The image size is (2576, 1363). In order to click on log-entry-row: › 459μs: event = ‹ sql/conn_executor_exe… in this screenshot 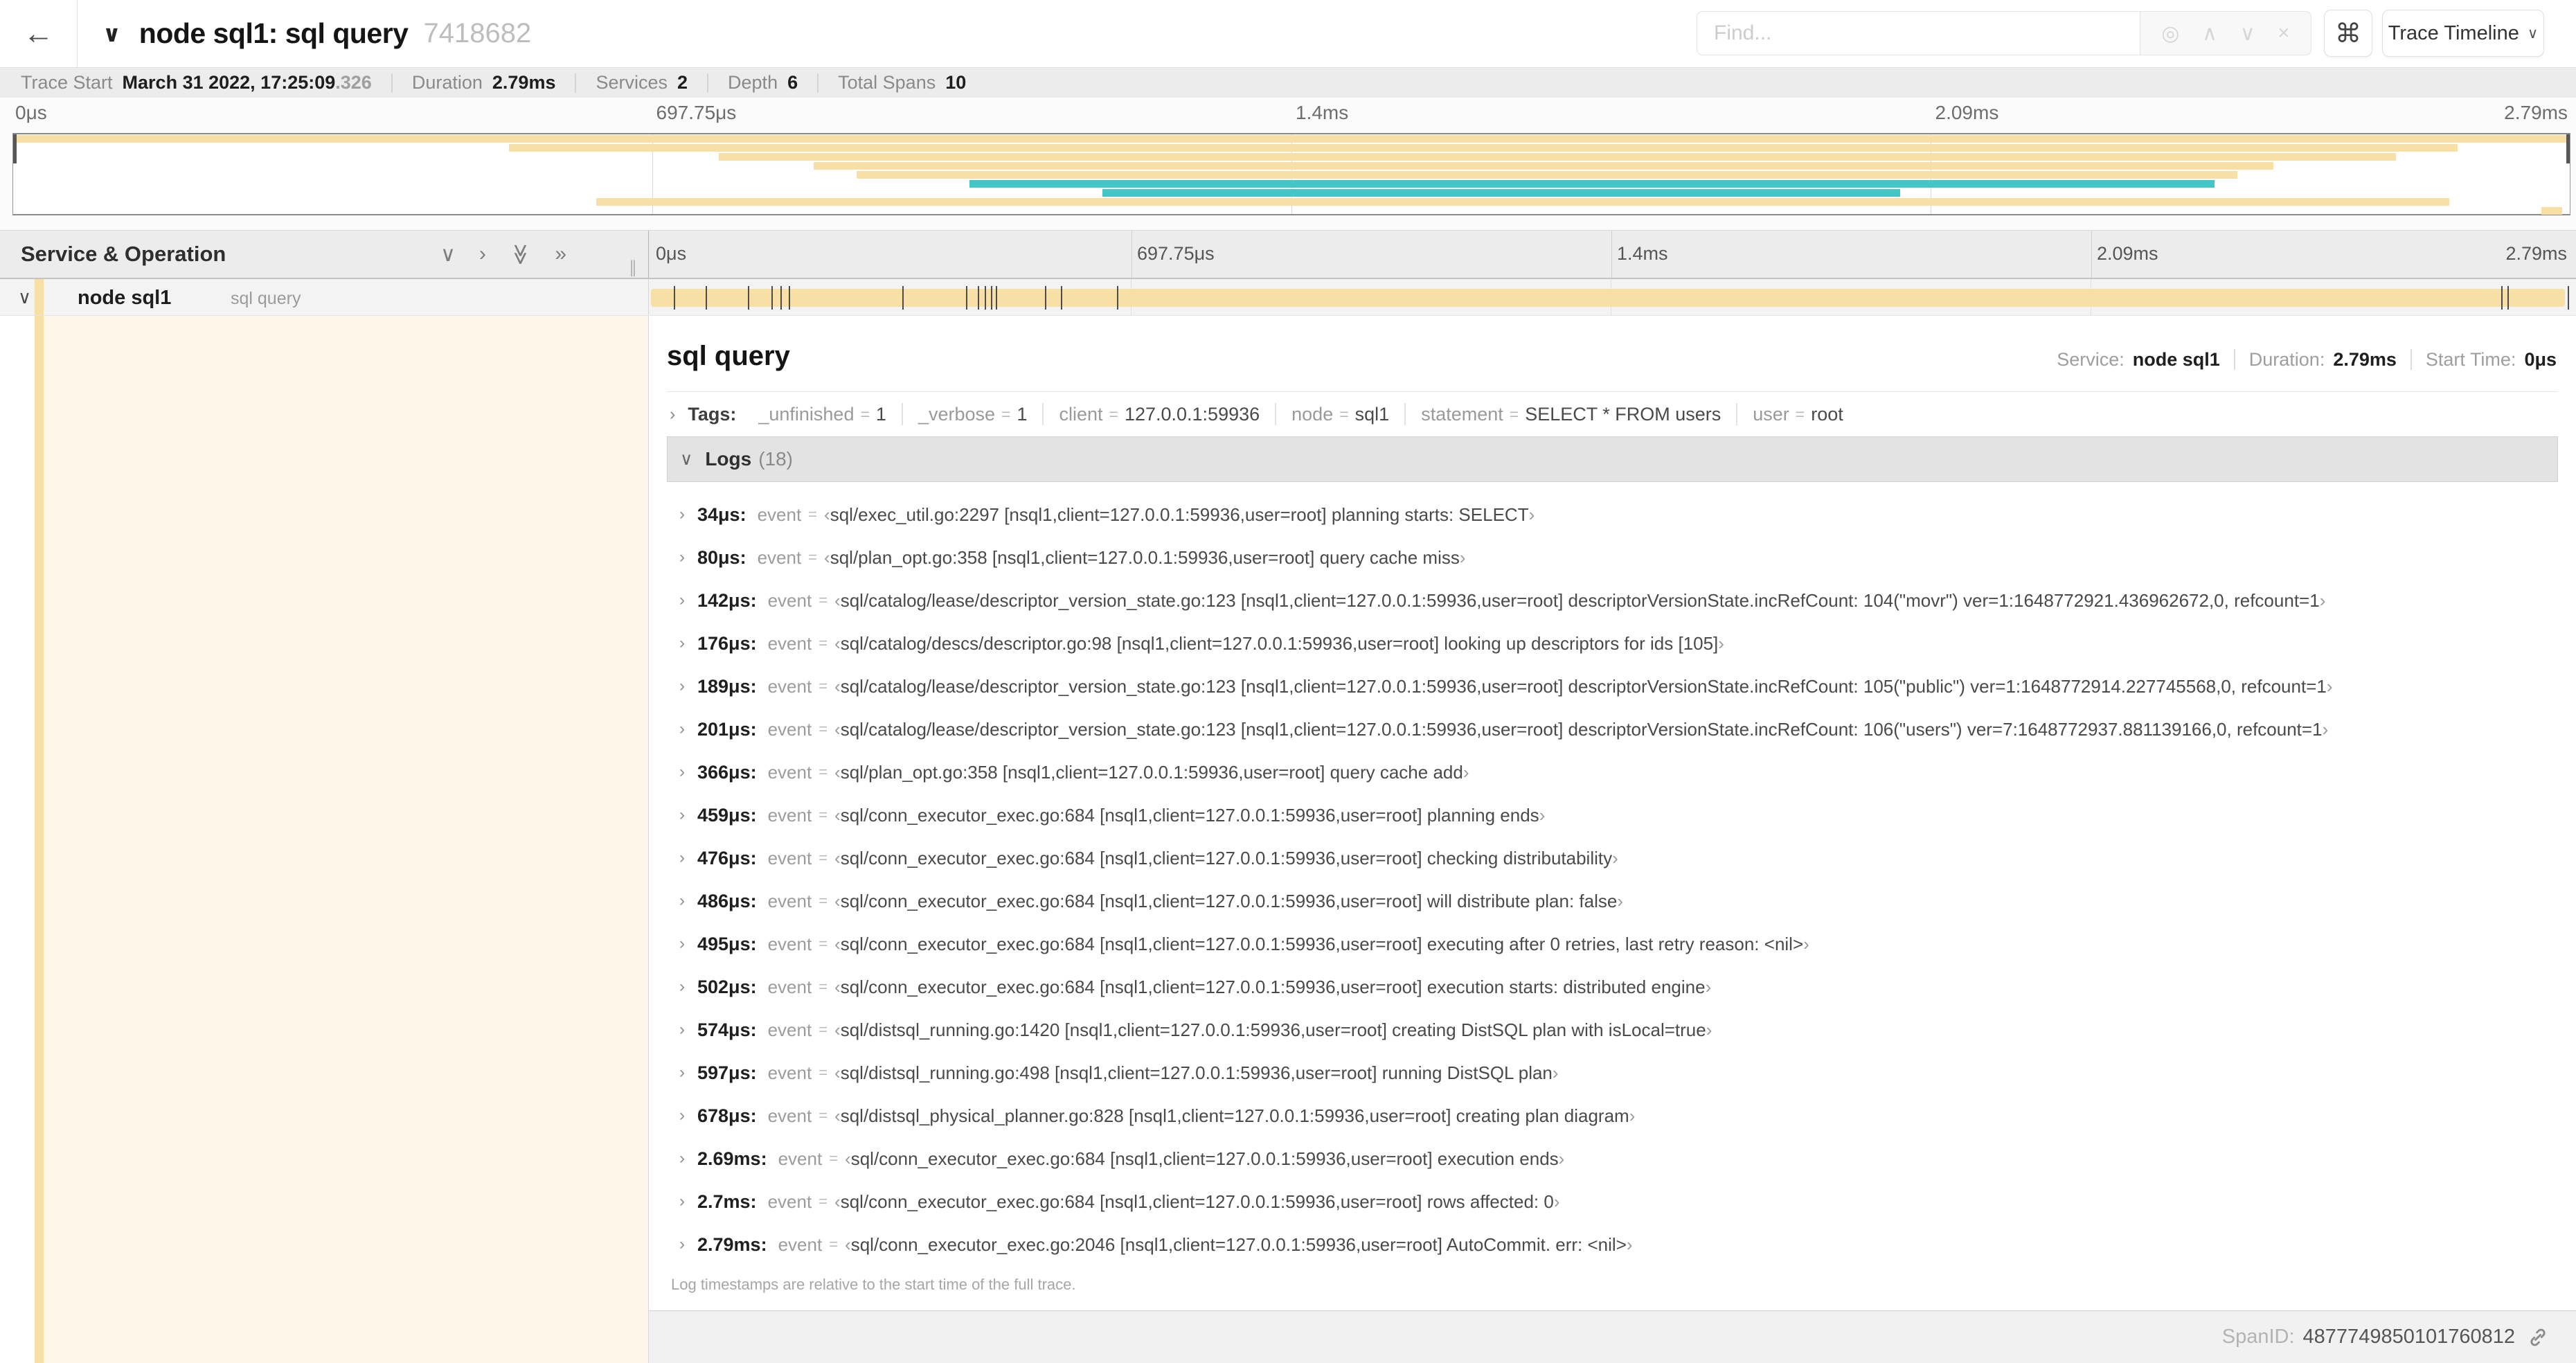, I will do `click(1612, 815)`.